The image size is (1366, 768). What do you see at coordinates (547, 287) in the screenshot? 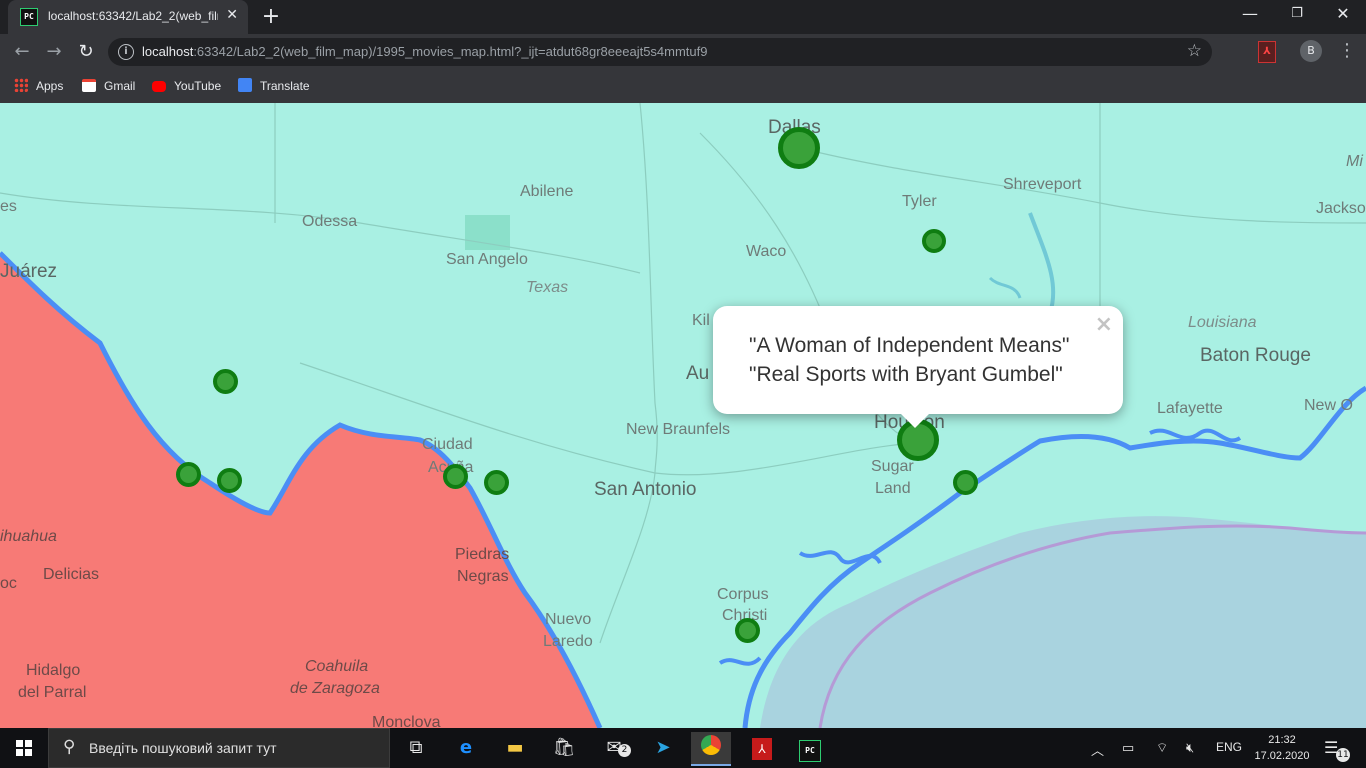
I see `label-texas: Texas` at bounding box center [547, 287].